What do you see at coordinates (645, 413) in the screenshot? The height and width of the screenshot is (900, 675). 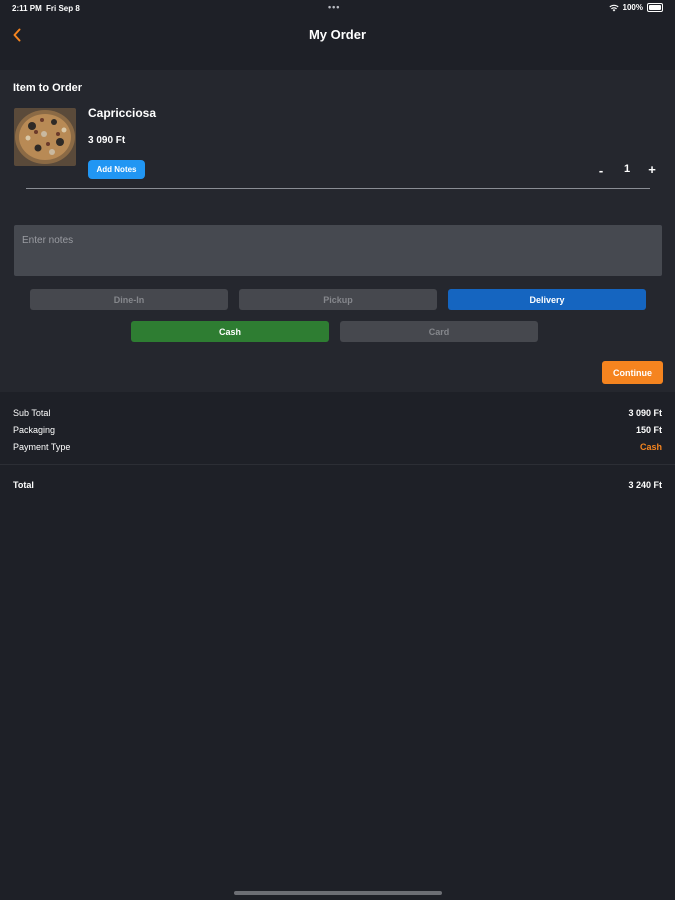 I see `subtotal-value: 3 090 Ft` at bounding box center [645, 413].